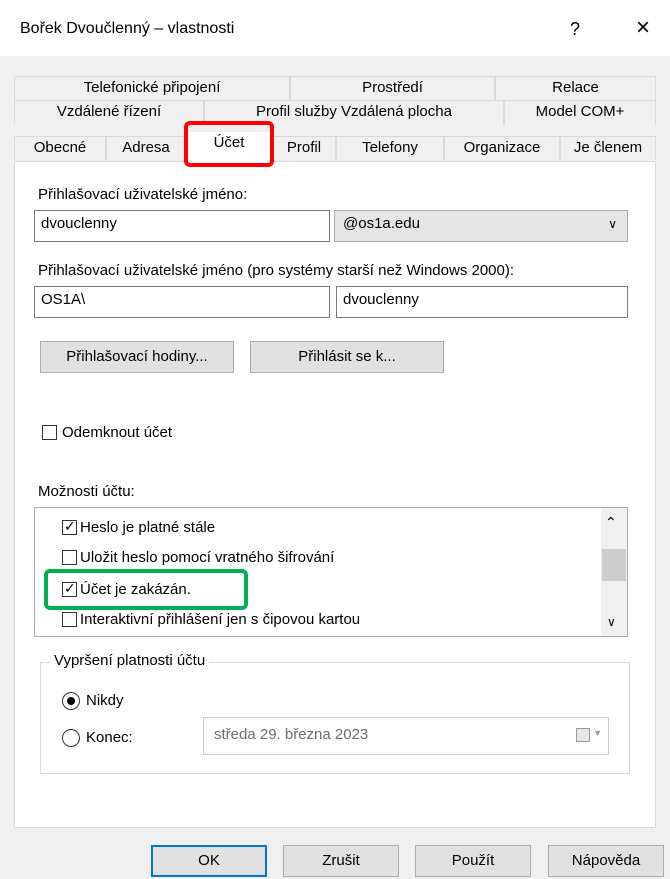 Image resolution: width=670 pixels, height=879 pixels. What do you see at coordinates (117, 432) in the screenshot?
I see `unlock-account-label: Odemknout účet` at bounding box center [117, 432].